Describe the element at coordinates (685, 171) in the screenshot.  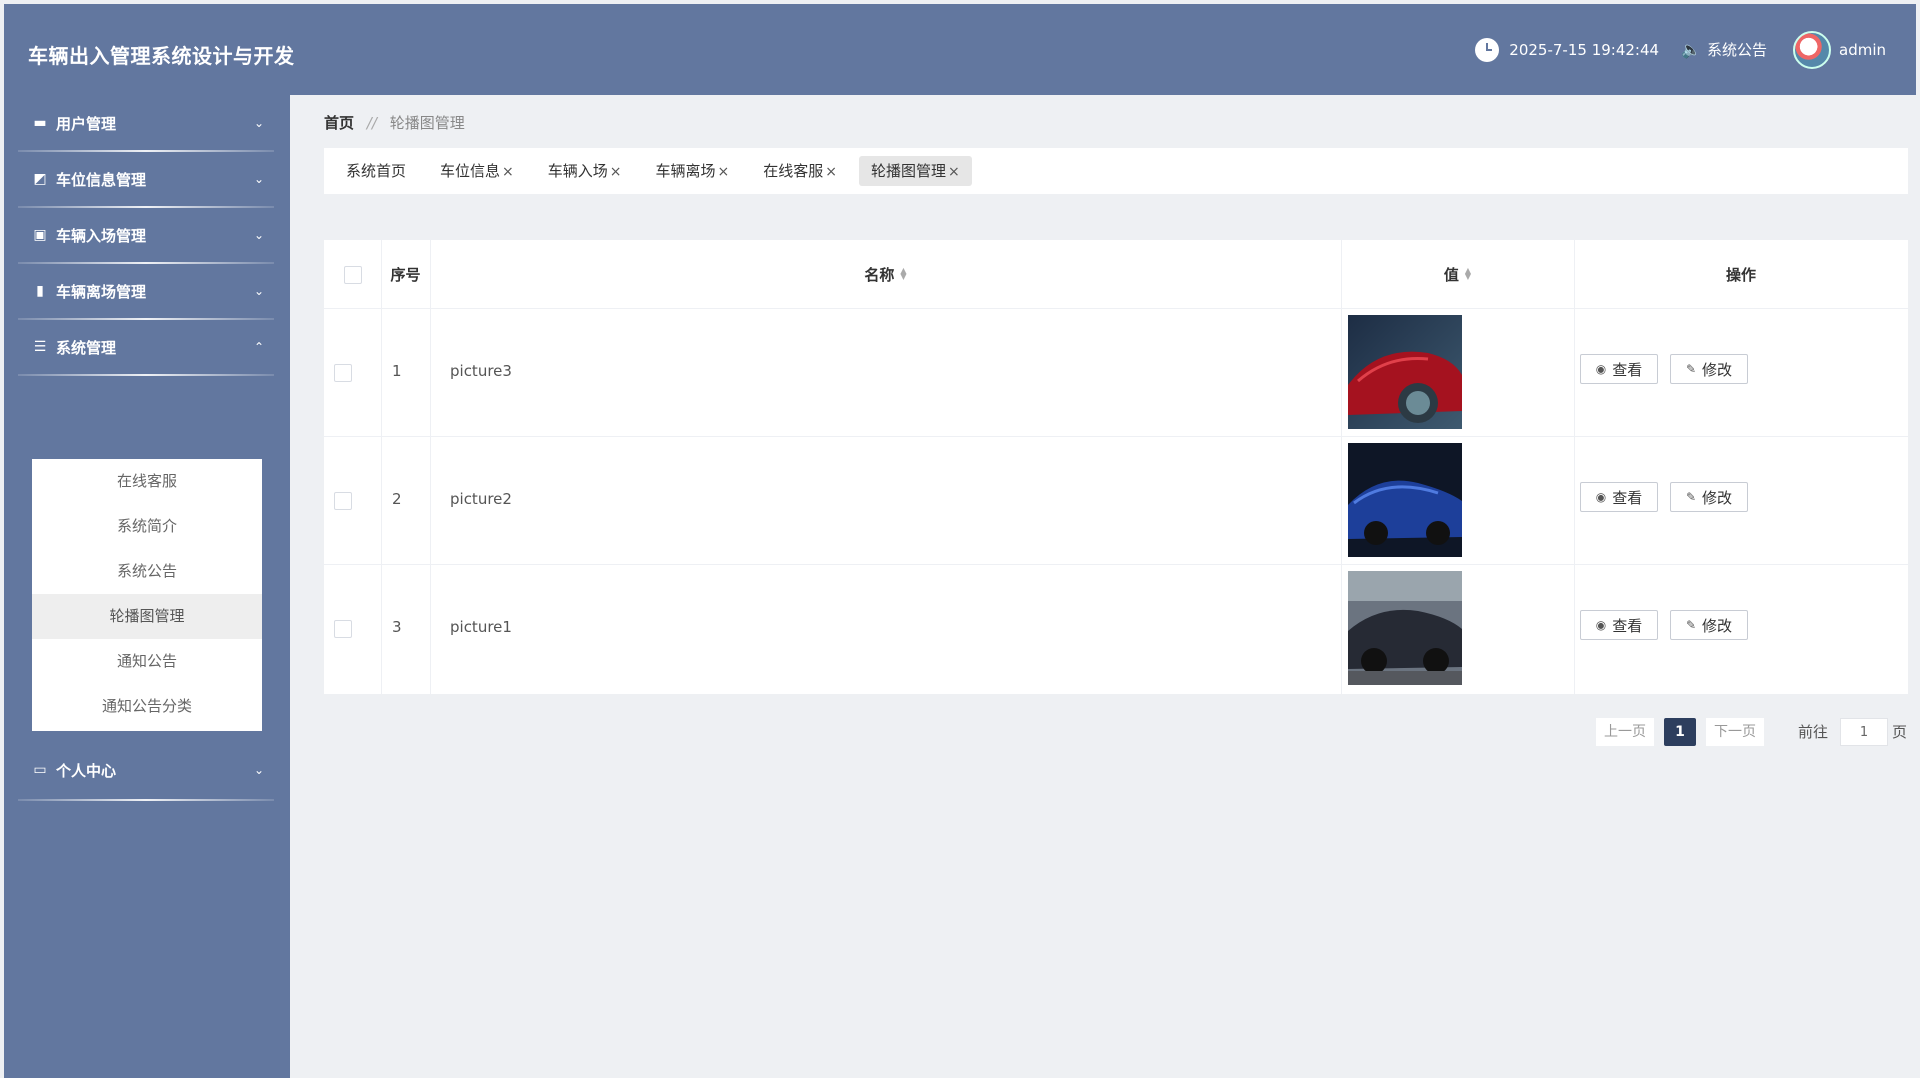
I see `tab-label: 车辆离场` at that location.